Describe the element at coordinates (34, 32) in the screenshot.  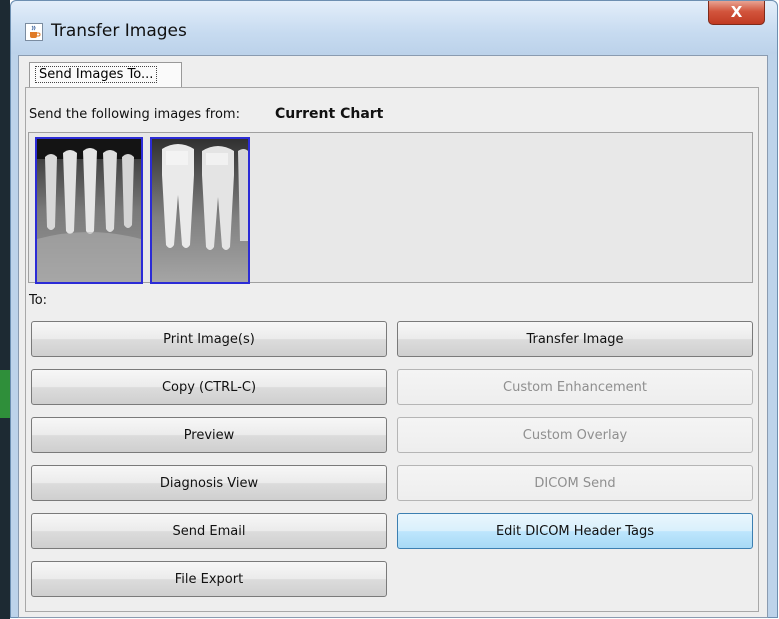
I see `java-cup-icon` at that location.